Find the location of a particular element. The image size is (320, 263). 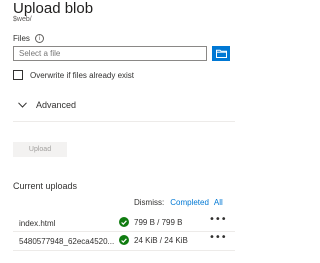

files-label-text: Files is located at coordinates (21, 38).